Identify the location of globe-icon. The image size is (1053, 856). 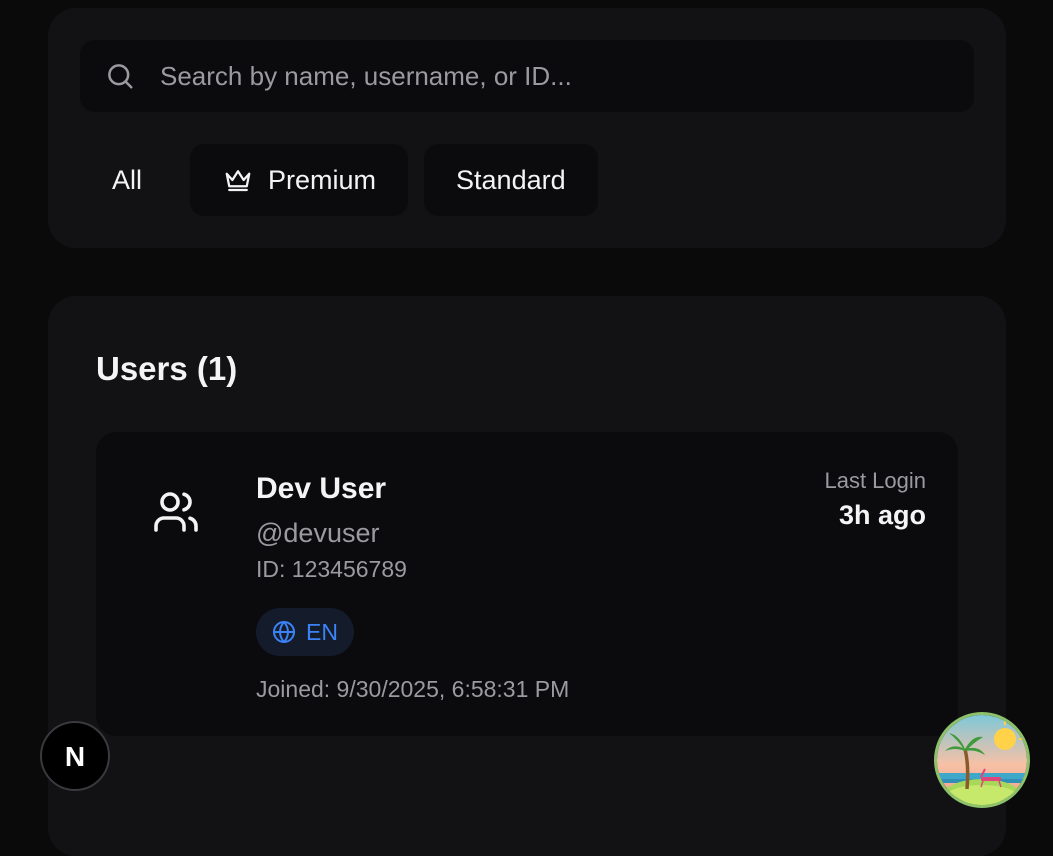
(284, 632).